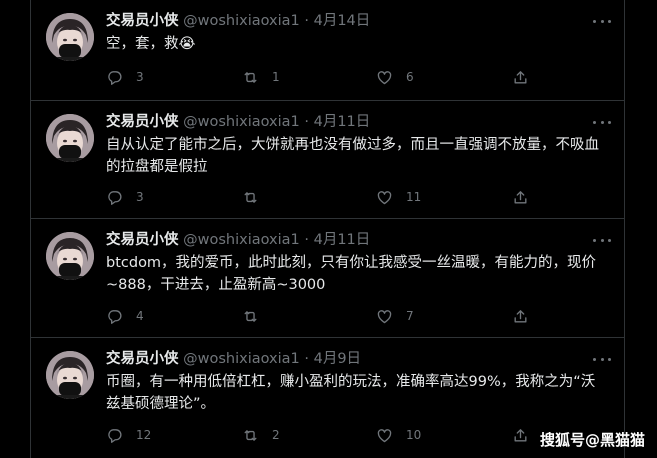 The image size is (657, 458). Describe the element at coordinates (395, 316) in the screenshot. I see `like-button: 7` at that location.